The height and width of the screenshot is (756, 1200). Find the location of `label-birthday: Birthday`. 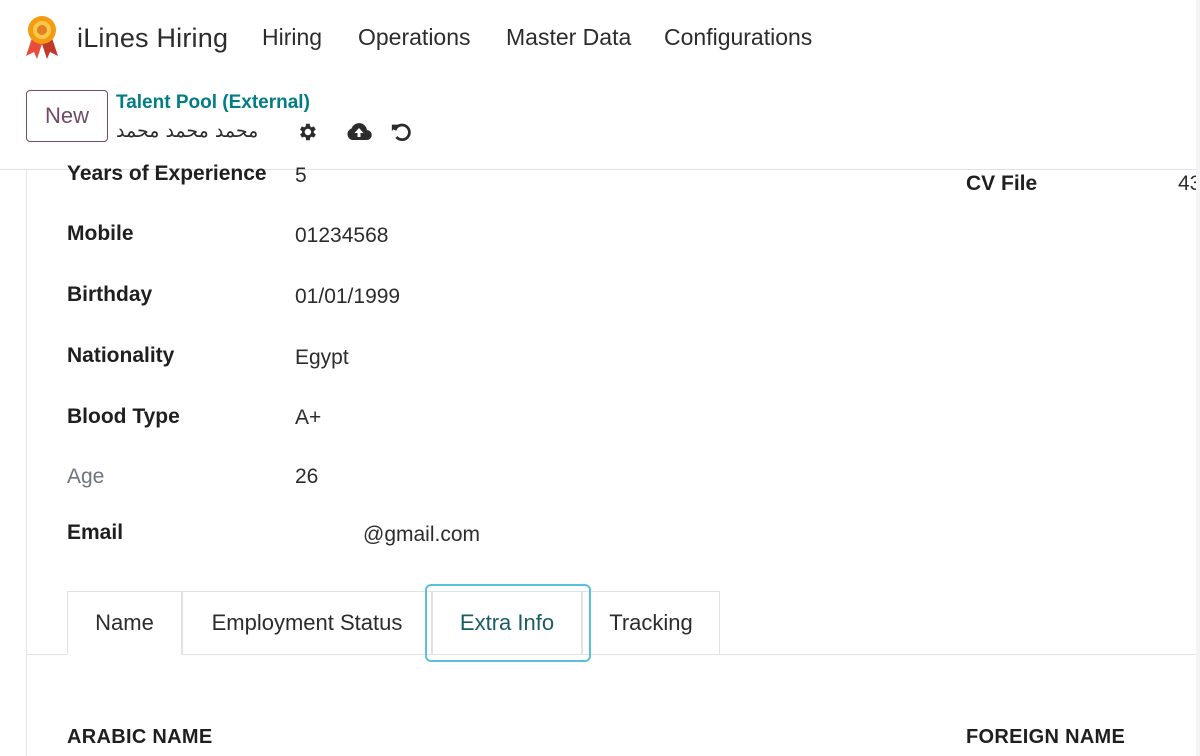

label-birthday: Birthday is located at coordinates (110, 294).